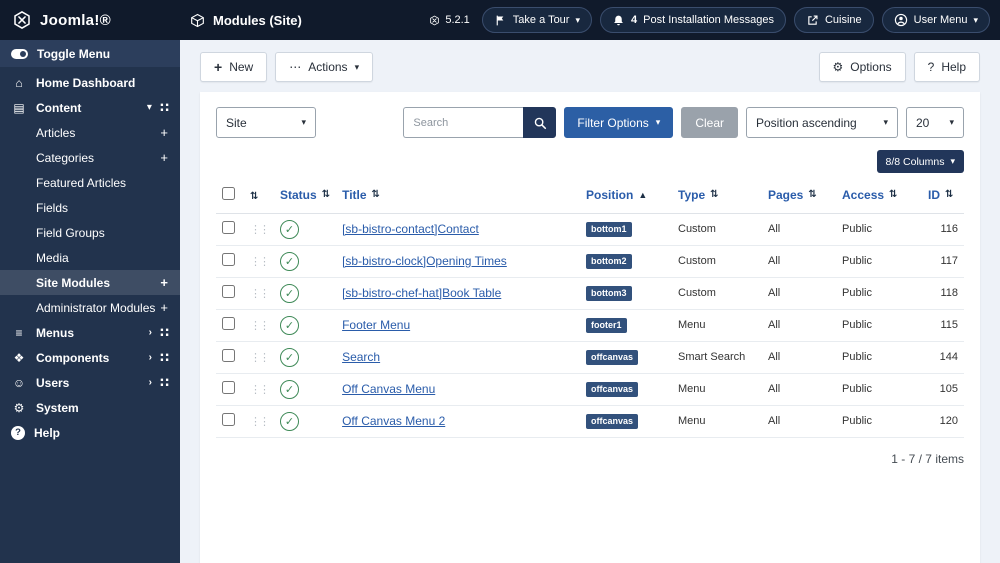 The height and width of the screenshot is (563, 1000). I want to click on sidebar-item-users: ☺ Users › ∷, so click(90, 382).